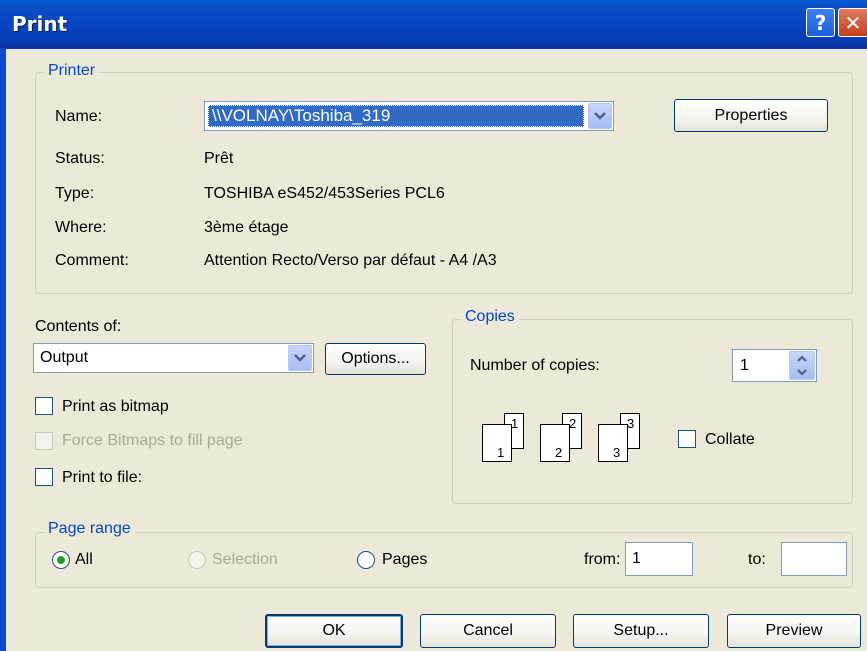 The image size is (867, 651). What do you see at coordinates (84, 560) in the screenshot?
I see `range-all-label: All` at bounding box center [84, 560].